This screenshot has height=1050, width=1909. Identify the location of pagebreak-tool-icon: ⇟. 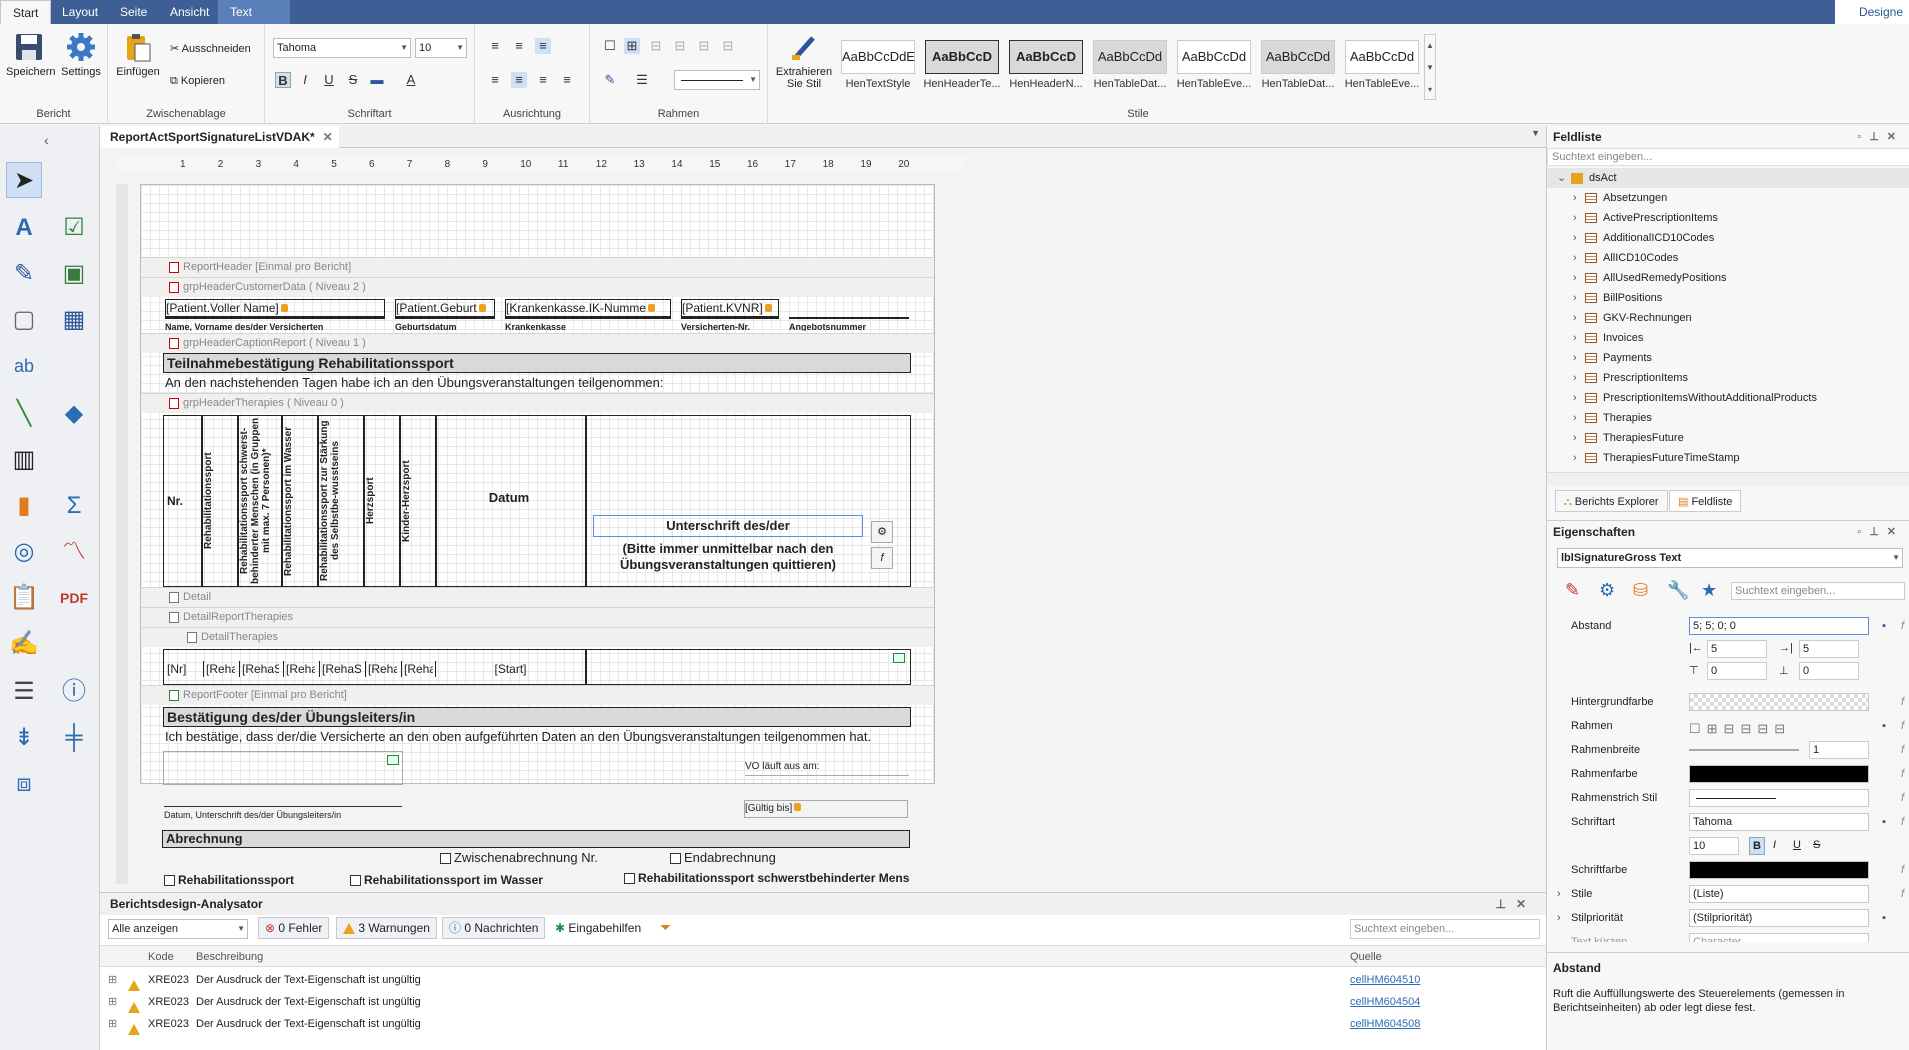
(24, 738).